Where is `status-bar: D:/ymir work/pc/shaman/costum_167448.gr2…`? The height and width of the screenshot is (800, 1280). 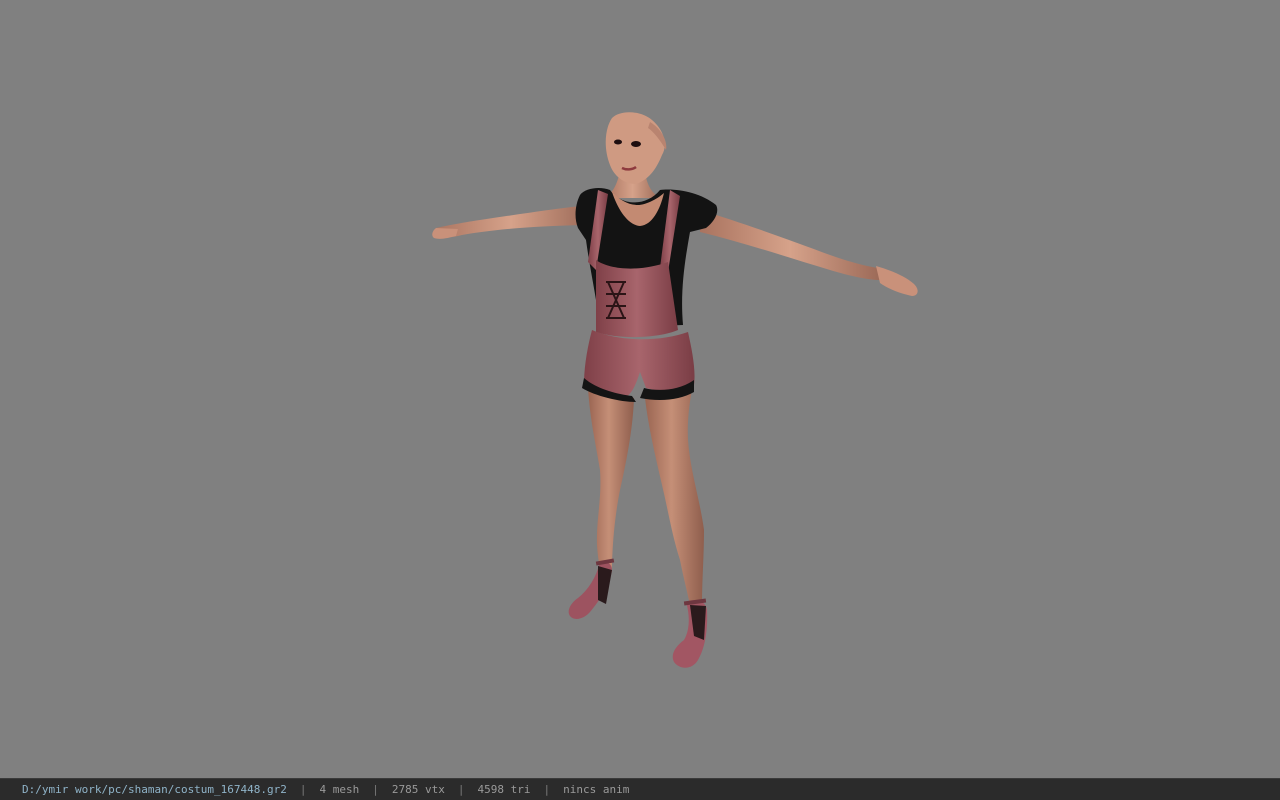 status-bar: D:/ymir work/pc/shaman/costum_167448.gr2… is located at coordinates (640, 789).